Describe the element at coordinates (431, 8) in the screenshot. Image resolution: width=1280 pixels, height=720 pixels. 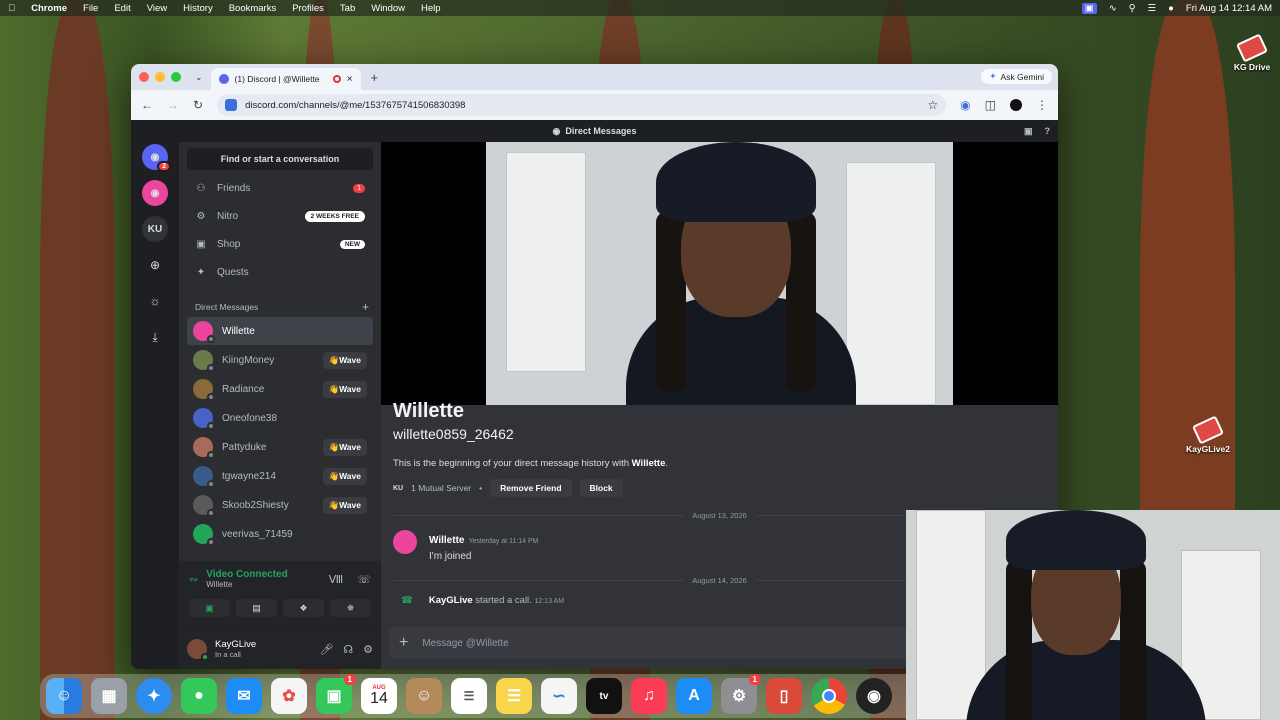
I see `menu-help: Help` at that location.